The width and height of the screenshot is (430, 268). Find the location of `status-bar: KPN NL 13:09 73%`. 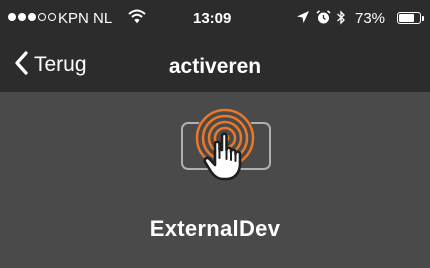

status-bar: KPN NL 13:09 73% is located at coordinates (215, 19).